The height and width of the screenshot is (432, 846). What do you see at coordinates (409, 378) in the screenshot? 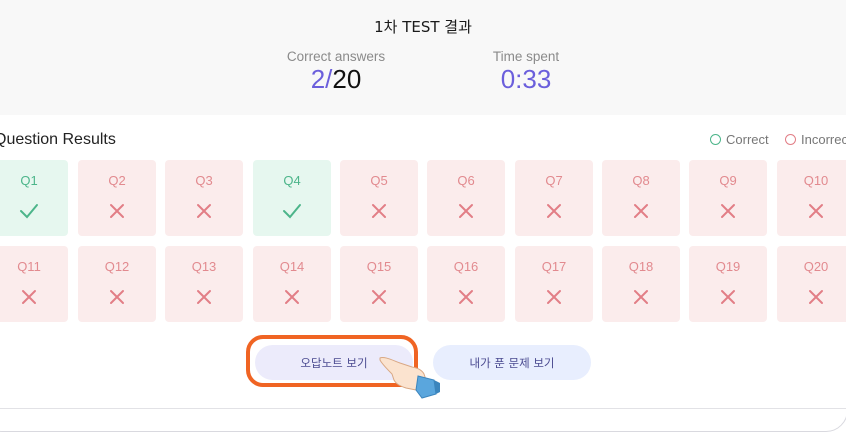
I see `pointing-hand-icon` at bounding box center [409, 378].